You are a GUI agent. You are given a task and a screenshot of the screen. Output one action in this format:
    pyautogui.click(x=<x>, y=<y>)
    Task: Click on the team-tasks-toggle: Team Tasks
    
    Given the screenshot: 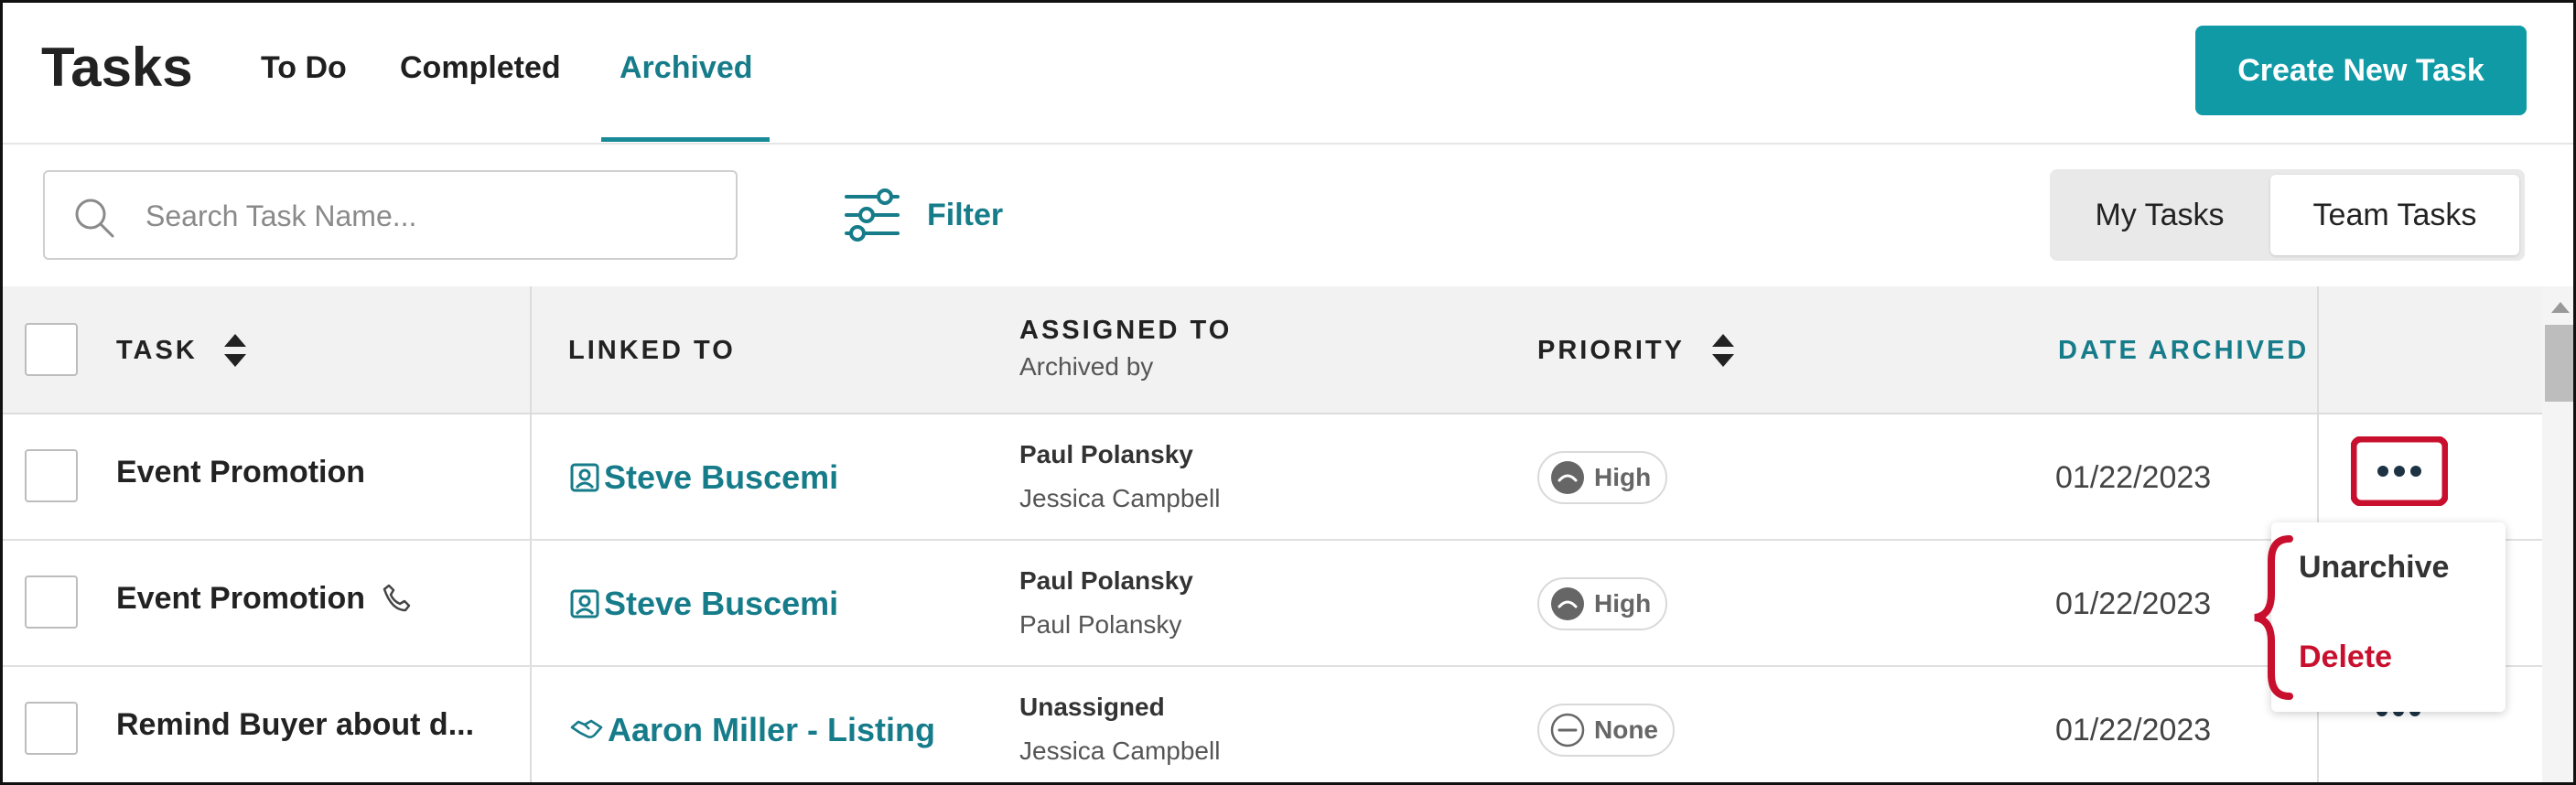 What is the action you would take?
    pyautogui.click(x=2394, y=215)
    